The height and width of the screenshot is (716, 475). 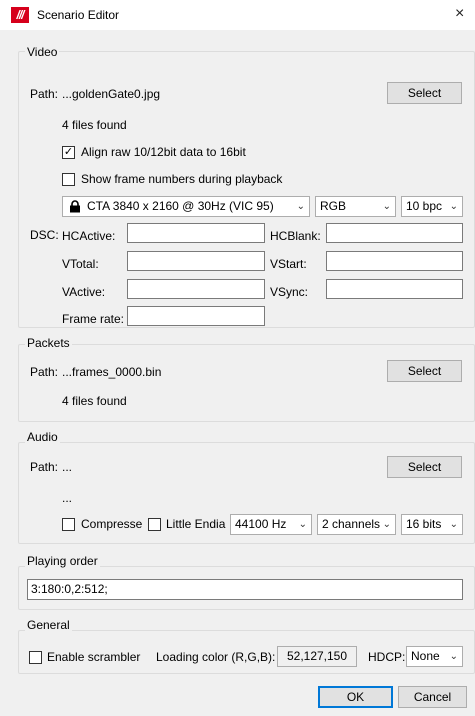 I want to click on compress-label: Compresse, so click(x=111, y=524).